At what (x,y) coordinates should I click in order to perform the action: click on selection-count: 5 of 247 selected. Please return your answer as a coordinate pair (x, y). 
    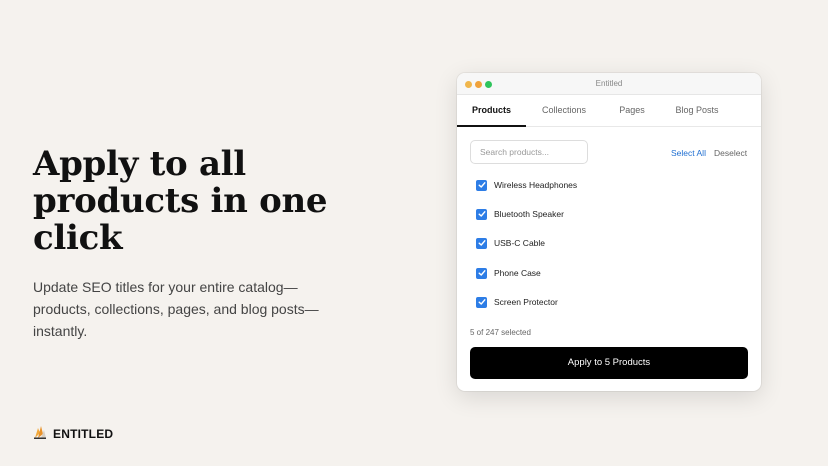
    Looking at the image, I should click on (500, 332).